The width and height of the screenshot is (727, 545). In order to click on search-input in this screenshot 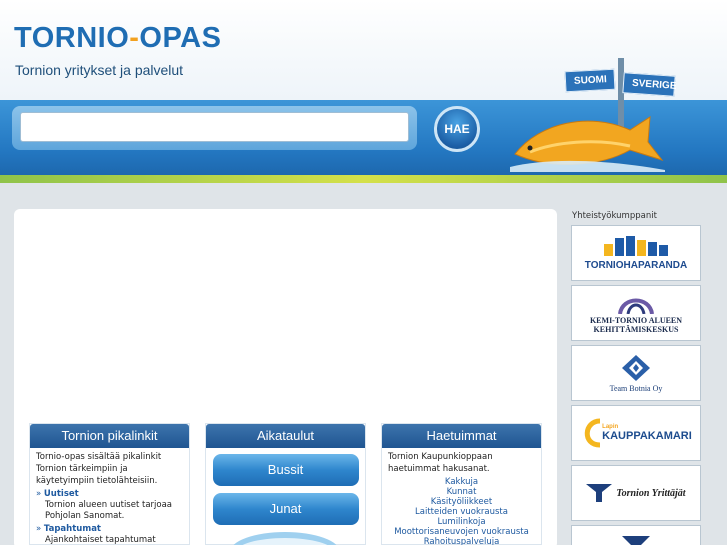, I will do `click(214, 127)`.